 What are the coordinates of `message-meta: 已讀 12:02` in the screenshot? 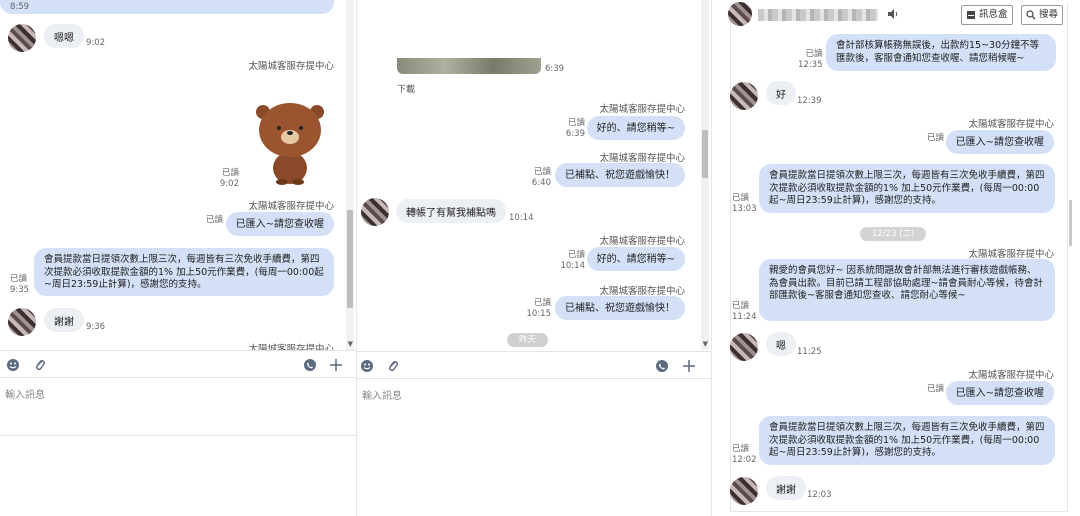 It's located at (744, 454).